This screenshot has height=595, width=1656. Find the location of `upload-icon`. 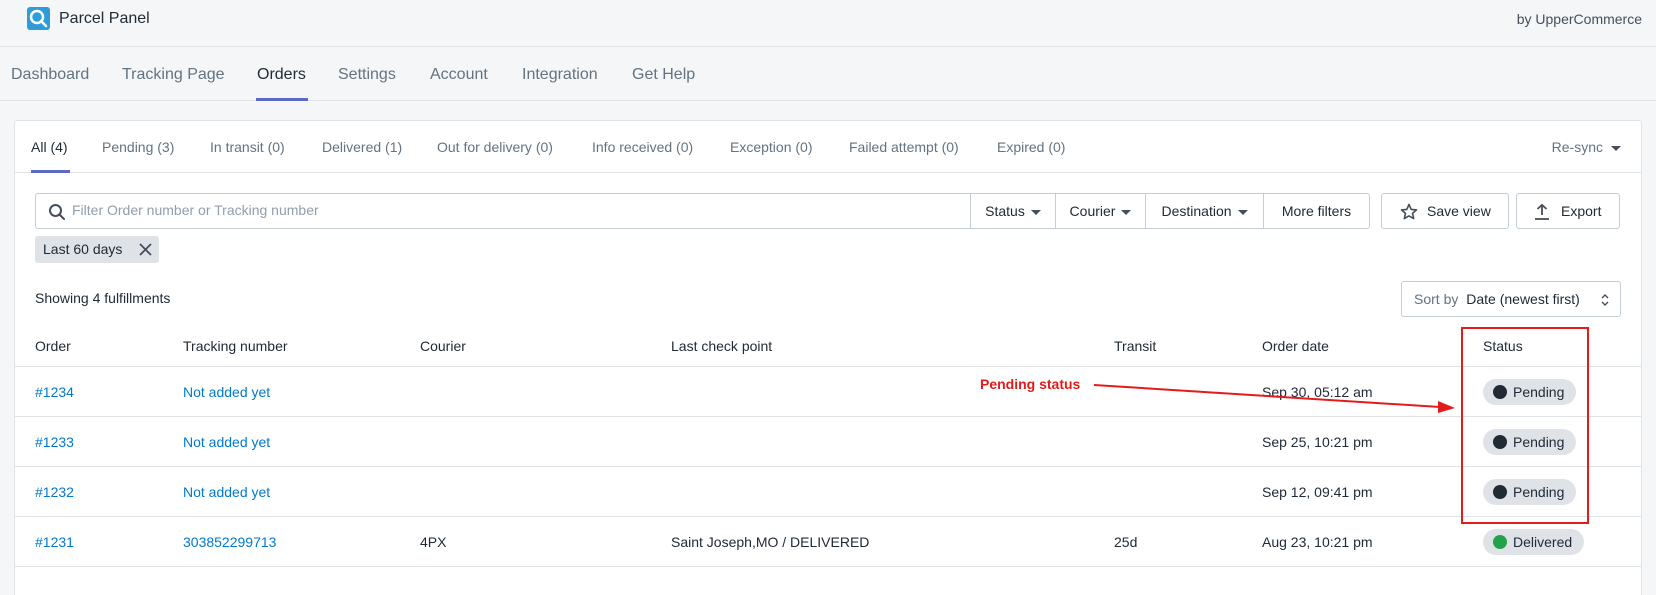

upload-icon is located at coordinates (1542, 211).